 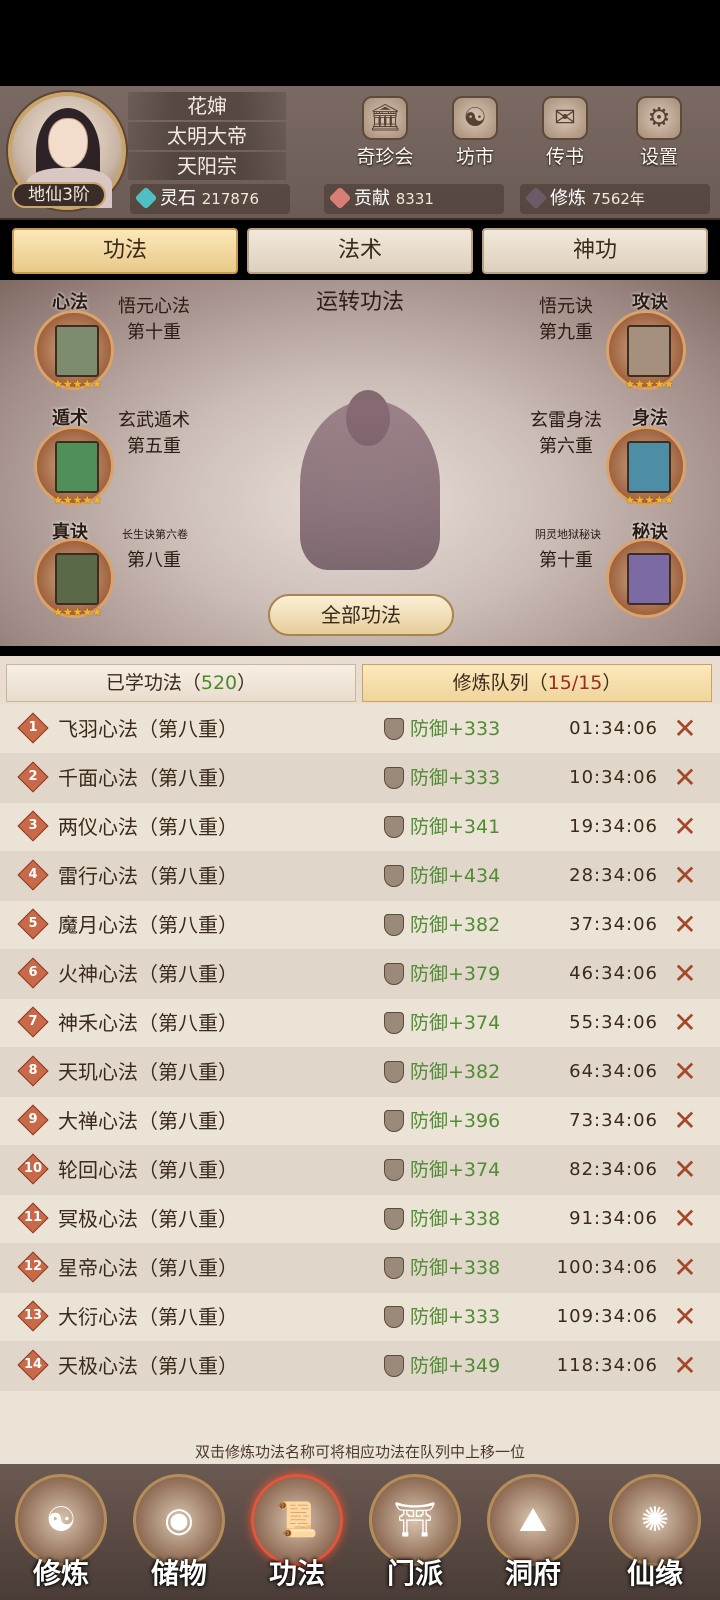 What do you see at coordinates (148, 974) in the screenshot?
I see `technique-name: 火神心法（第八重）` at bounding box center [148, 974].